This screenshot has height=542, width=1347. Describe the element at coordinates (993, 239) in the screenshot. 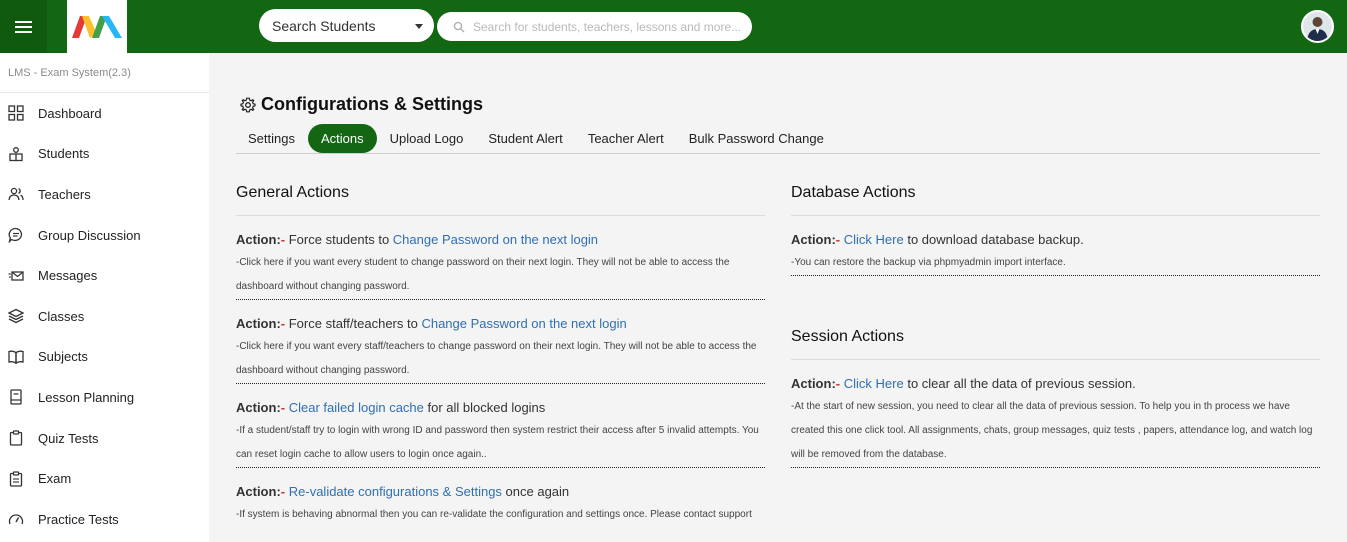

I see `action-text-after: to download database backup.` at that location.